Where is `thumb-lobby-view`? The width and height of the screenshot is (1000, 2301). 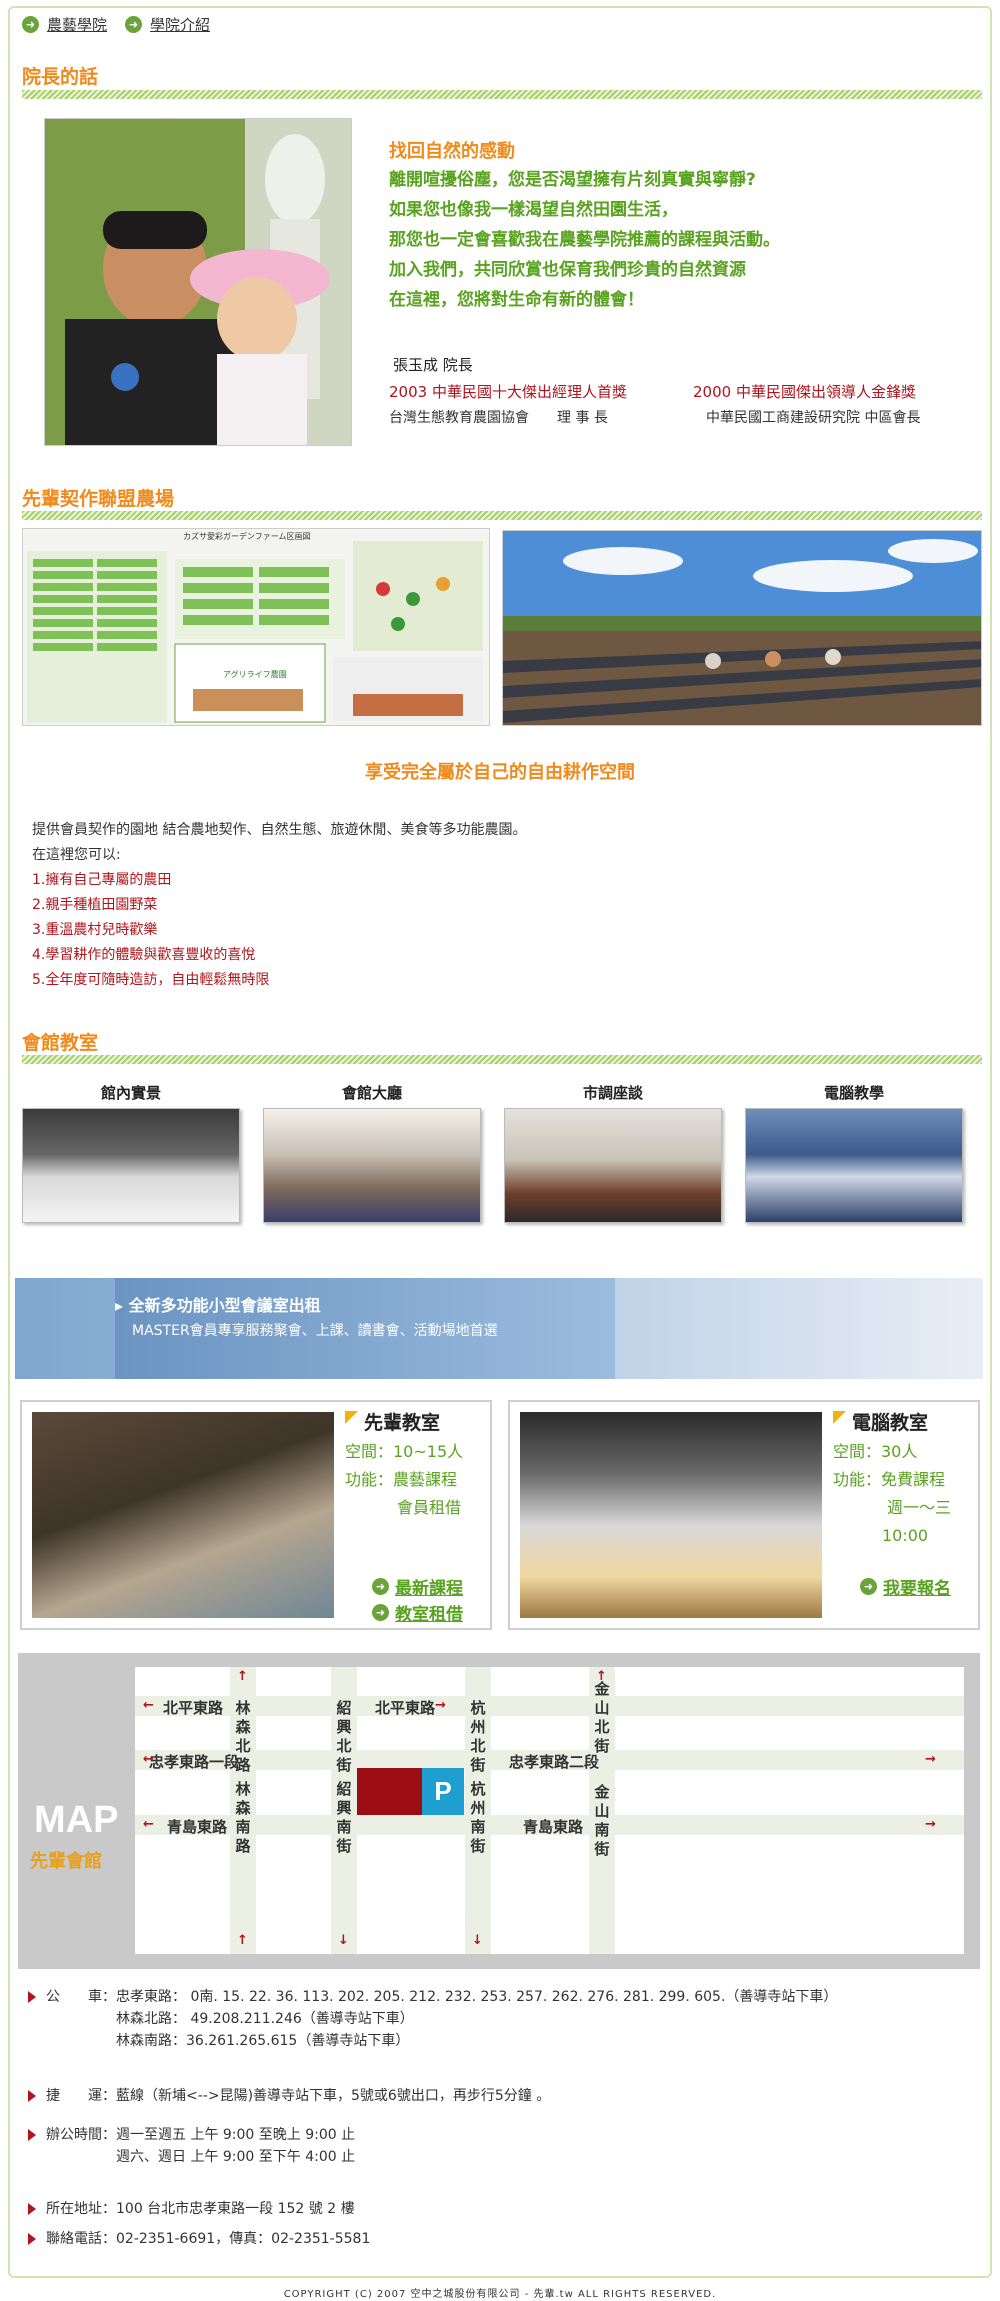
thumb-lobby-view is located at coordinates (131, 1165).